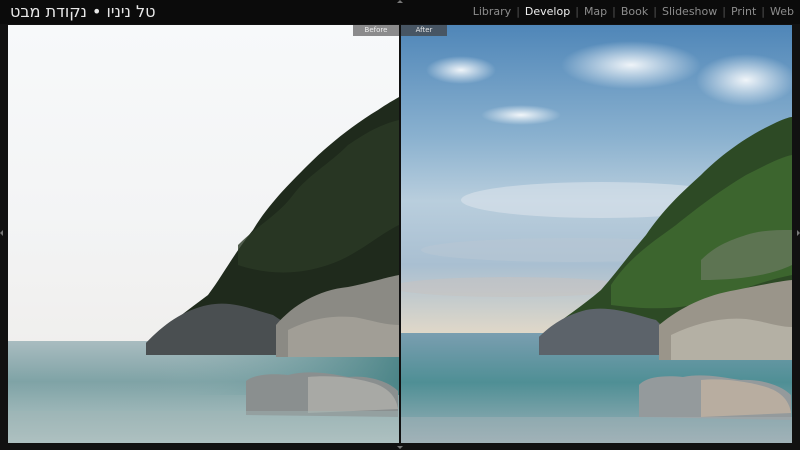  Describe the element at coordinates (743, 12) in the screenshot. I see `module-print: Print` at that location.